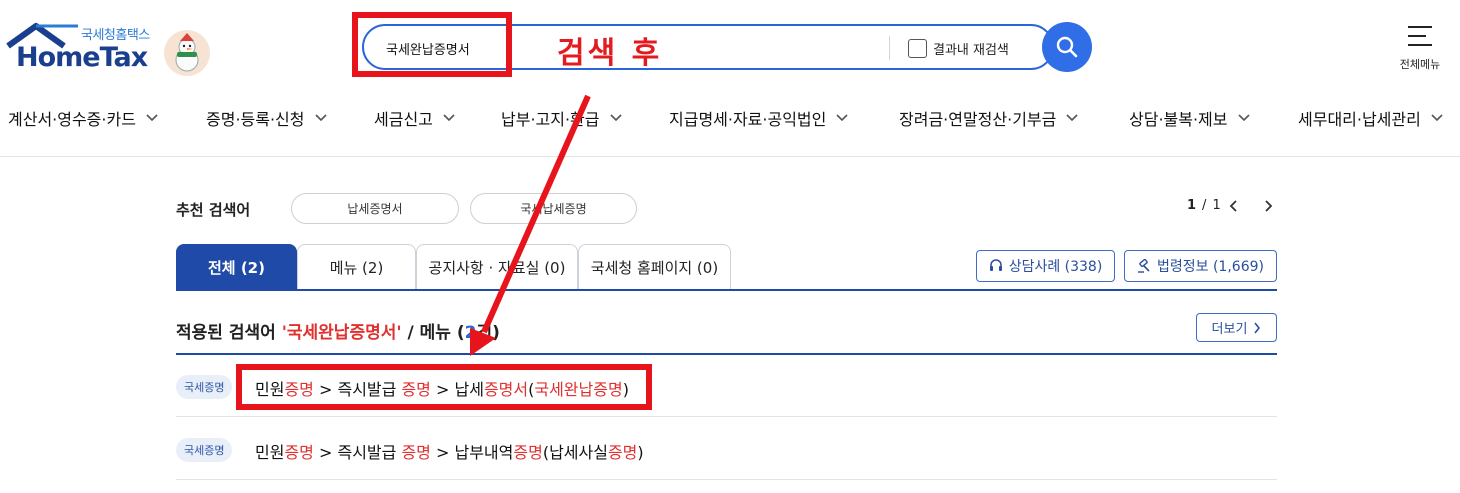  What do you see at coordinates (1420, 36) in the screenshot?
I see `hamburger-icon` at bounding box center [1420, 36].